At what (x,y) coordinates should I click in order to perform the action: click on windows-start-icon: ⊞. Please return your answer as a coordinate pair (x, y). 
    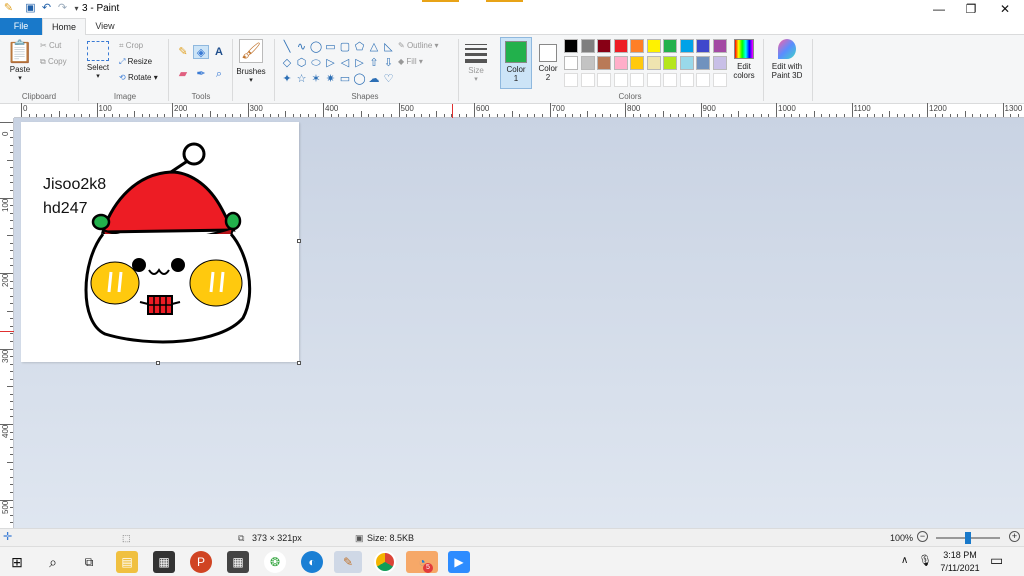
    Looking at the image, I should click on (17, 562).